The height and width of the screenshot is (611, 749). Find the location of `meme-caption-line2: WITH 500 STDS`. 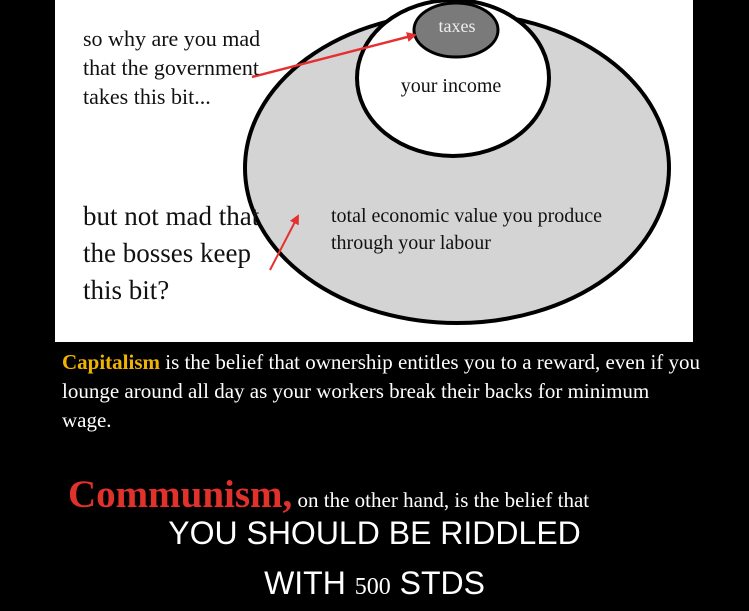

meme-caption-line2: WITH 500 STDS is located at coordinates (374, 583).